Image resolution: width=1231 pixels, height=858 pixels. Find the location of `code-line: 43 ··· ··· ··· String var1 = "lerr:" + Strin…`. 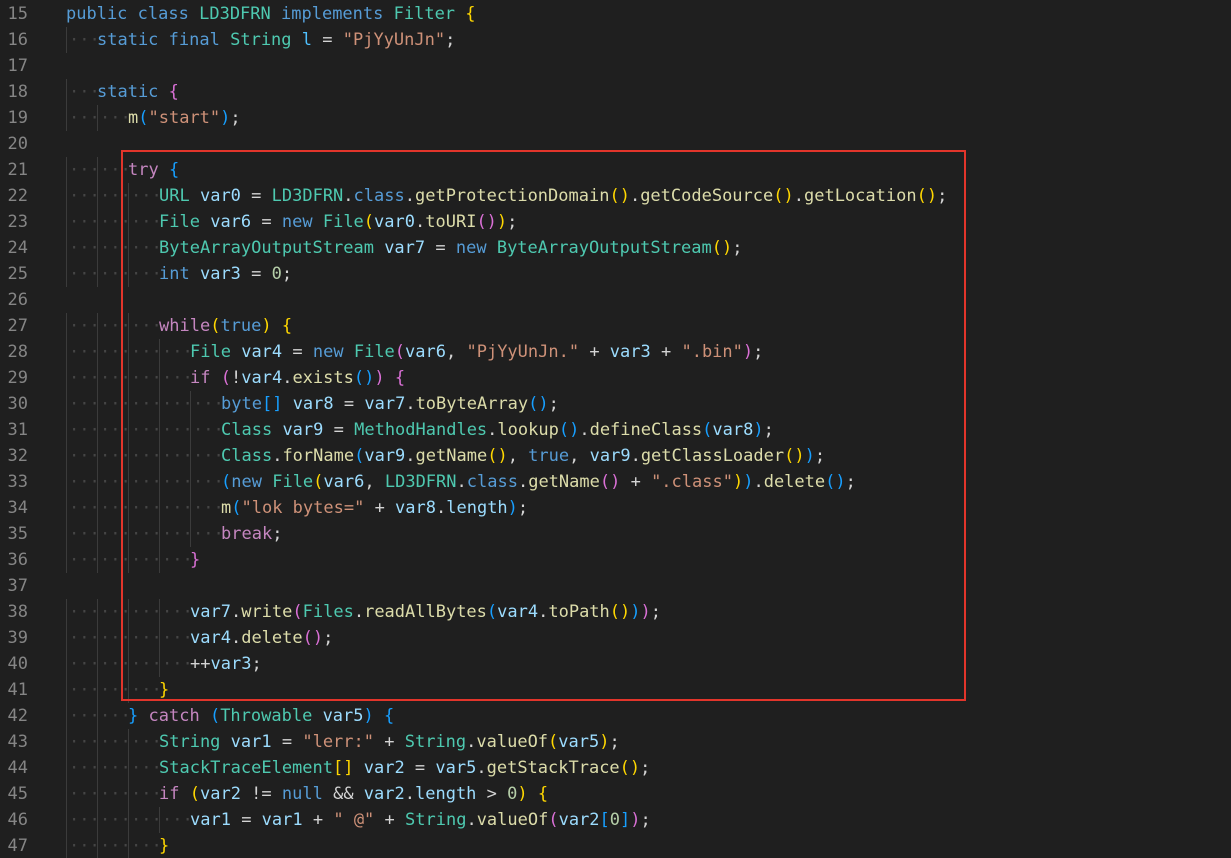

code-line: 43 ··· ··· ··· String var1 = "lerr:" + Strin… is located at coordinates (615, 742).